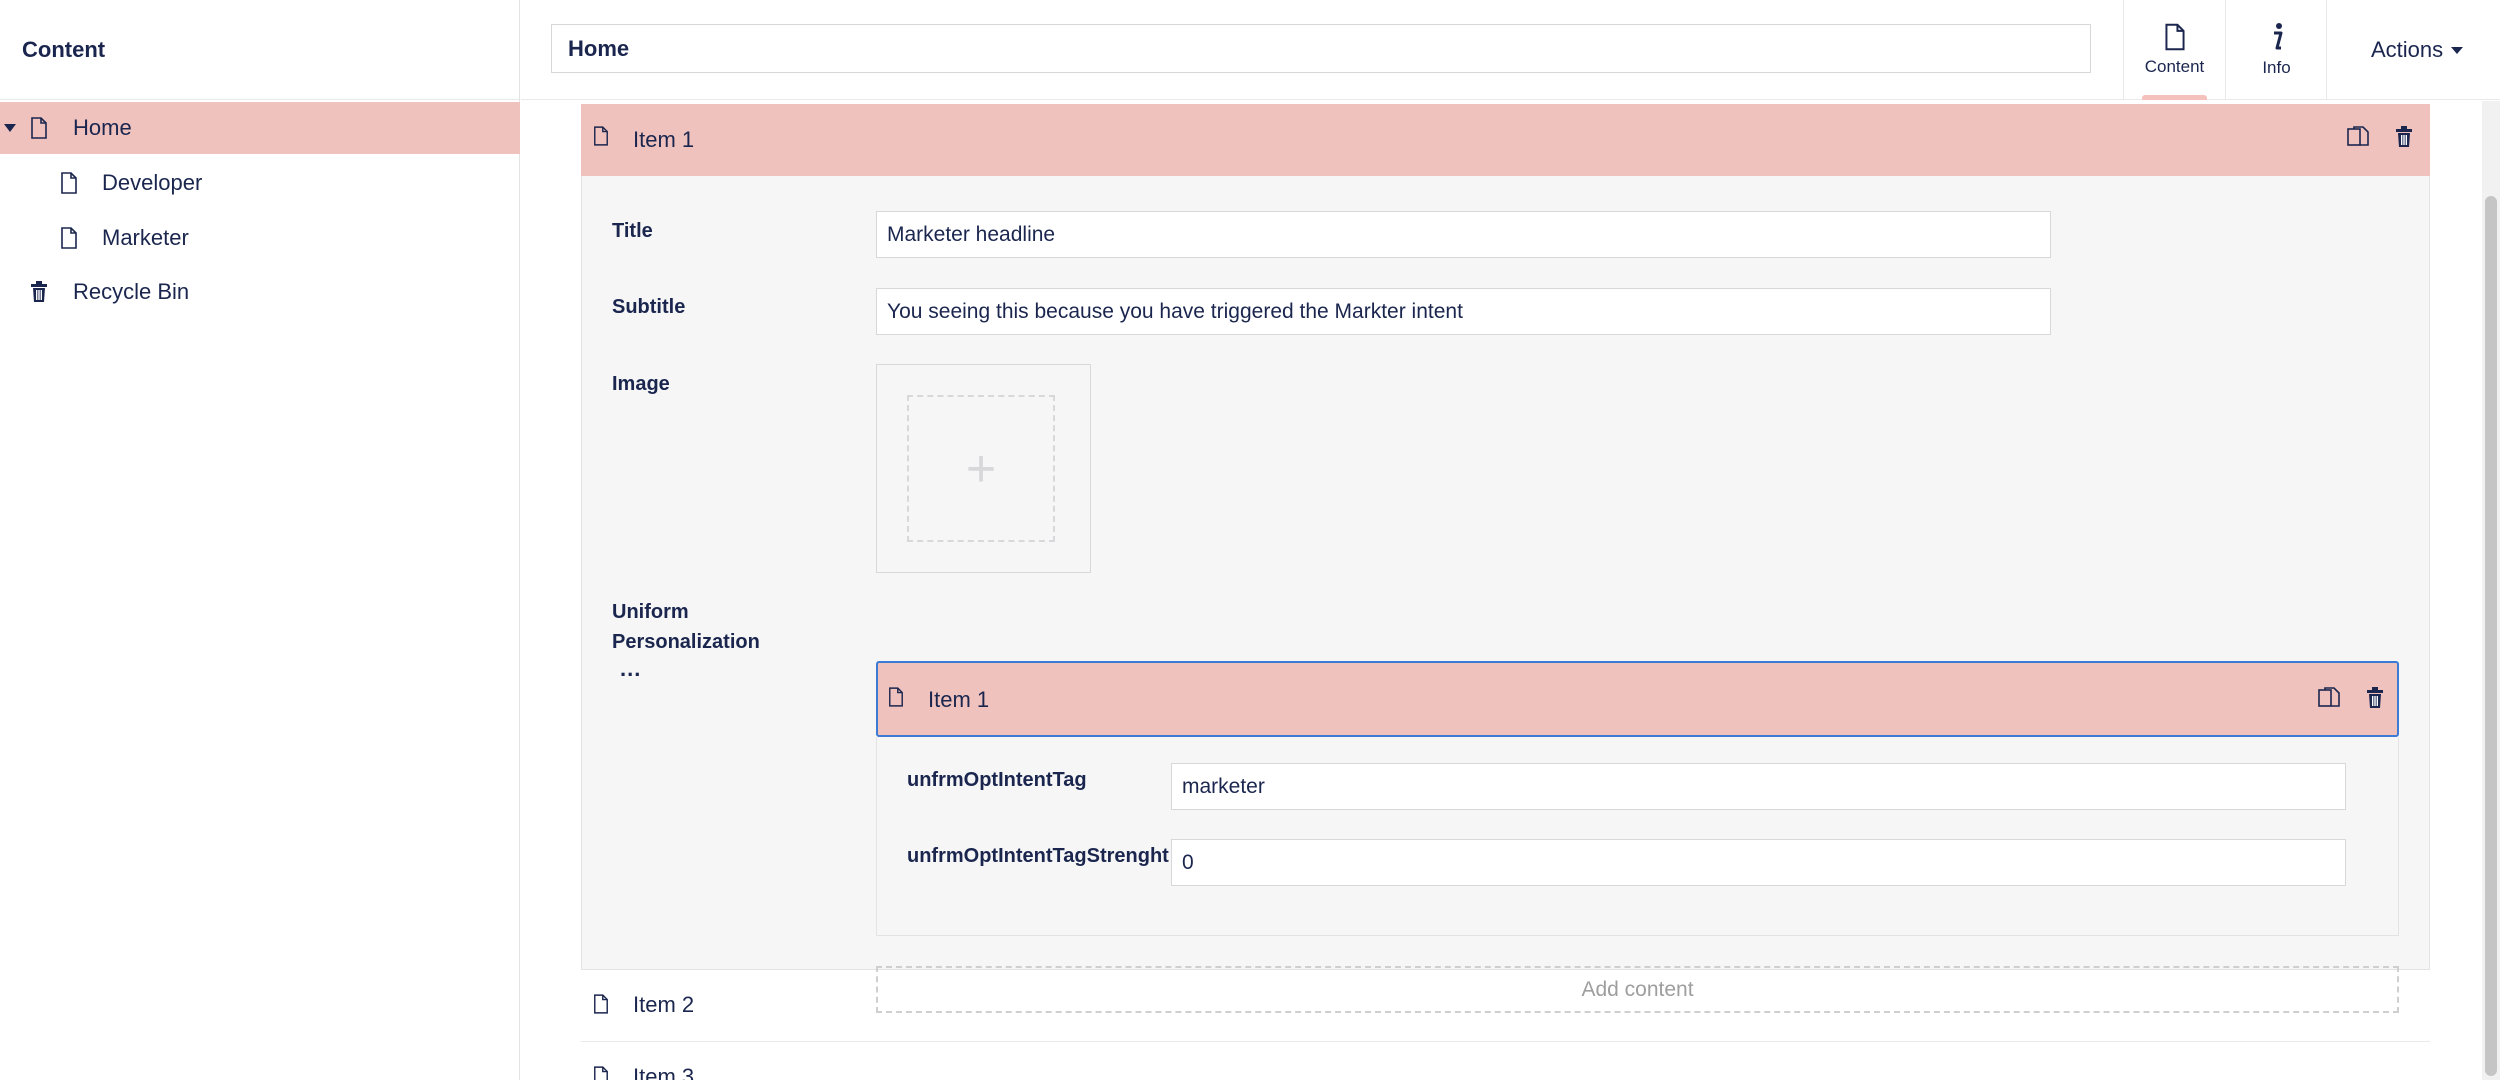 The width and height of the screenshot is (2500, 1080). Describe the element at coordinates (1505, 1006) in the screenshot. I see `block-list-item-2: Item 2` at that location.